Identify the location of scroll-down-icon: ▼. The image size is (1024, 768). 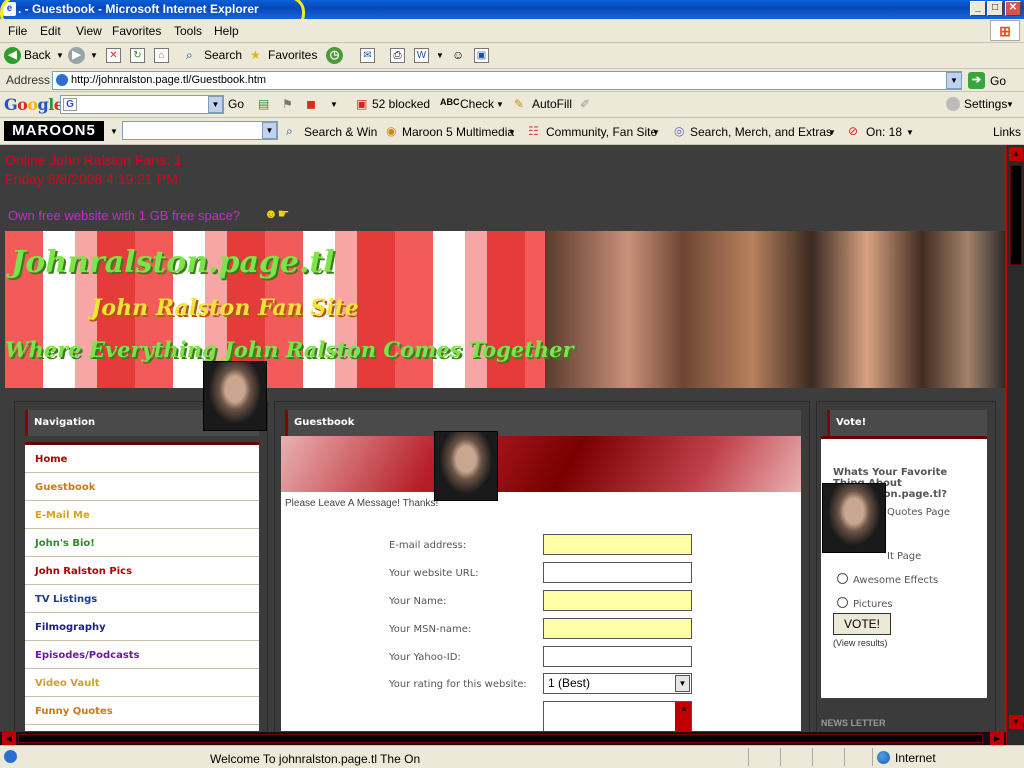
(1016, 722).